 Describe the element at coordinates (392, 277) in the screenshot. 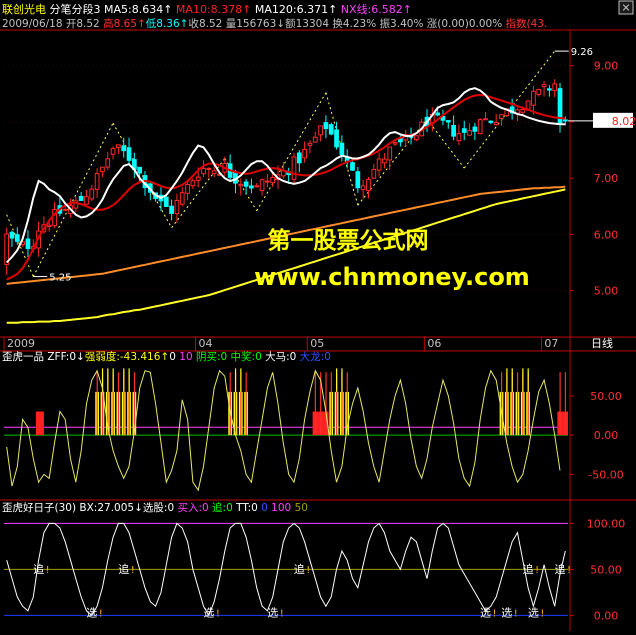

I see `watermark-url: www.chnmoney.com` at that location.